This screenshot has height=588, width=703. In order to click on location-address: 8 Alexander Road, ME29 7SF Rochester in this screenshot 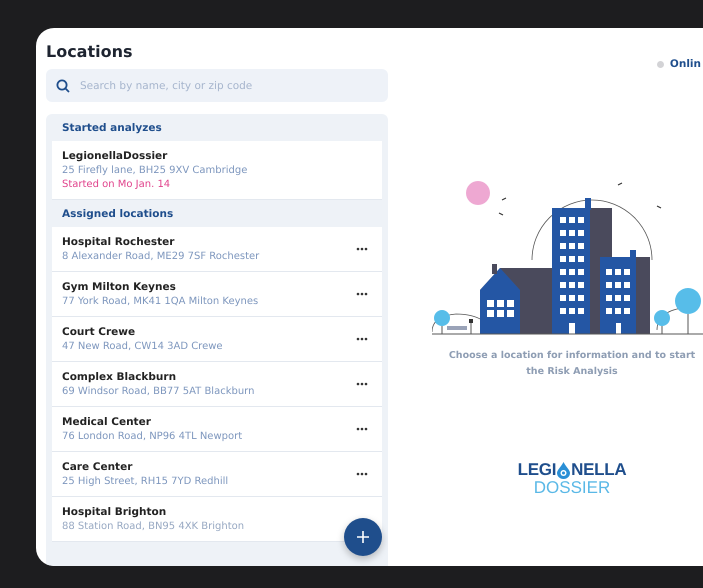, I will do `click(161, 256)`.